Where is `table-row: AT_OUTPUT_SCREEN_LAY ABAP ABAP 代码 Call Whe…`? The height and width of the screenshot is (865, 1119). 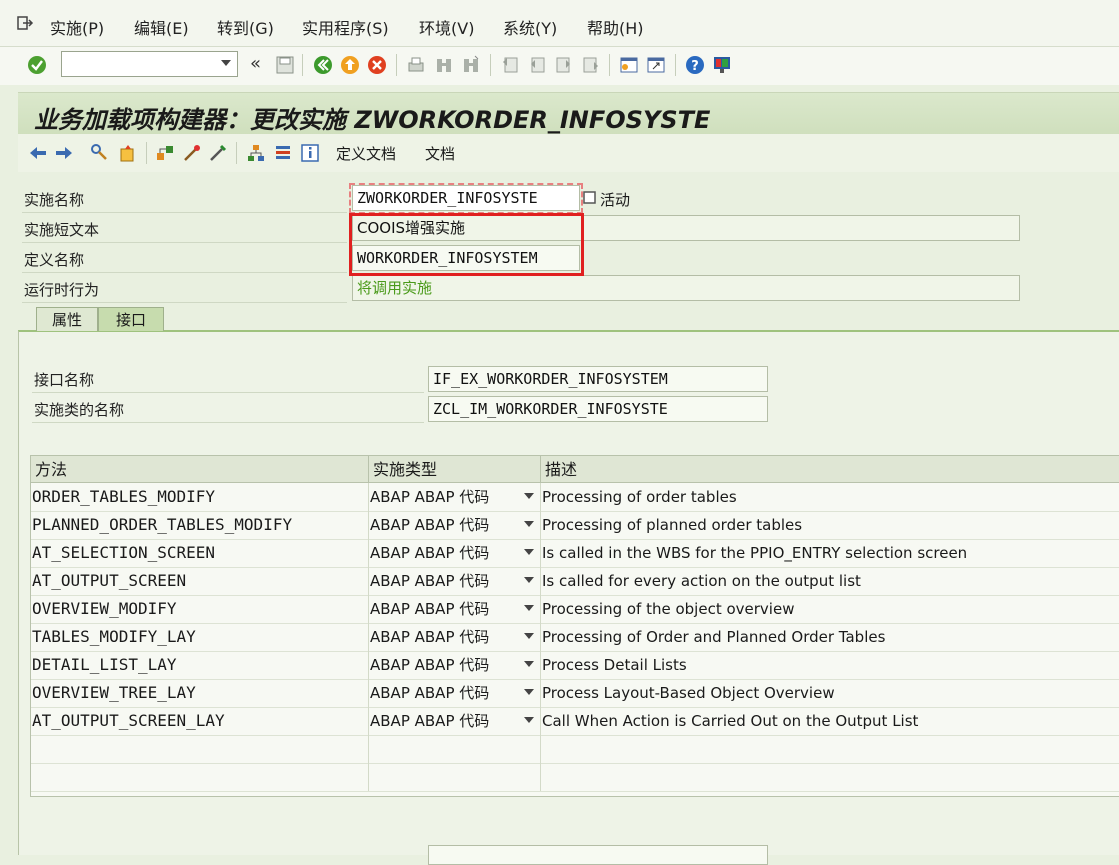
table-row: AT_OUTPUT_SCREEN_LAY ABAP ABAP 代码 Call Whe… is located at coordinates (575, 721).